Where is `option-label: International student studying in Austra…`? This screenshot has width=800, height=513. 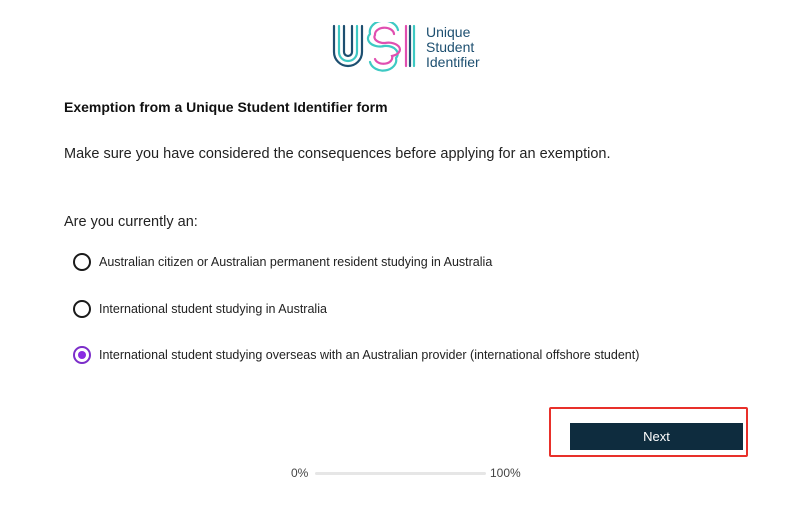 option-label: International student studying in Austra… is located at coordinates (213, 309).